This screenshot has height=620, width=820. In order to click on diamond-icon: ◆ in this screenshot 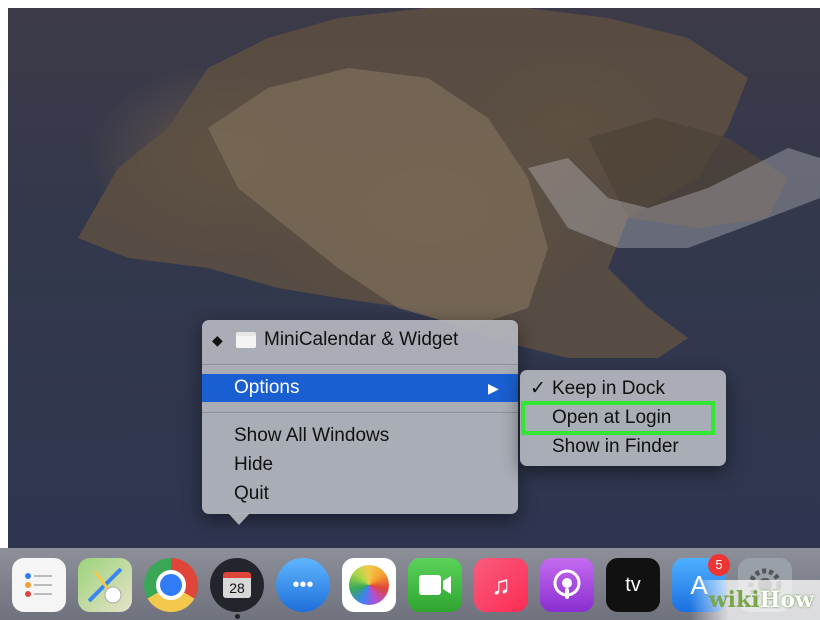, I will do `click(217, 340)`.